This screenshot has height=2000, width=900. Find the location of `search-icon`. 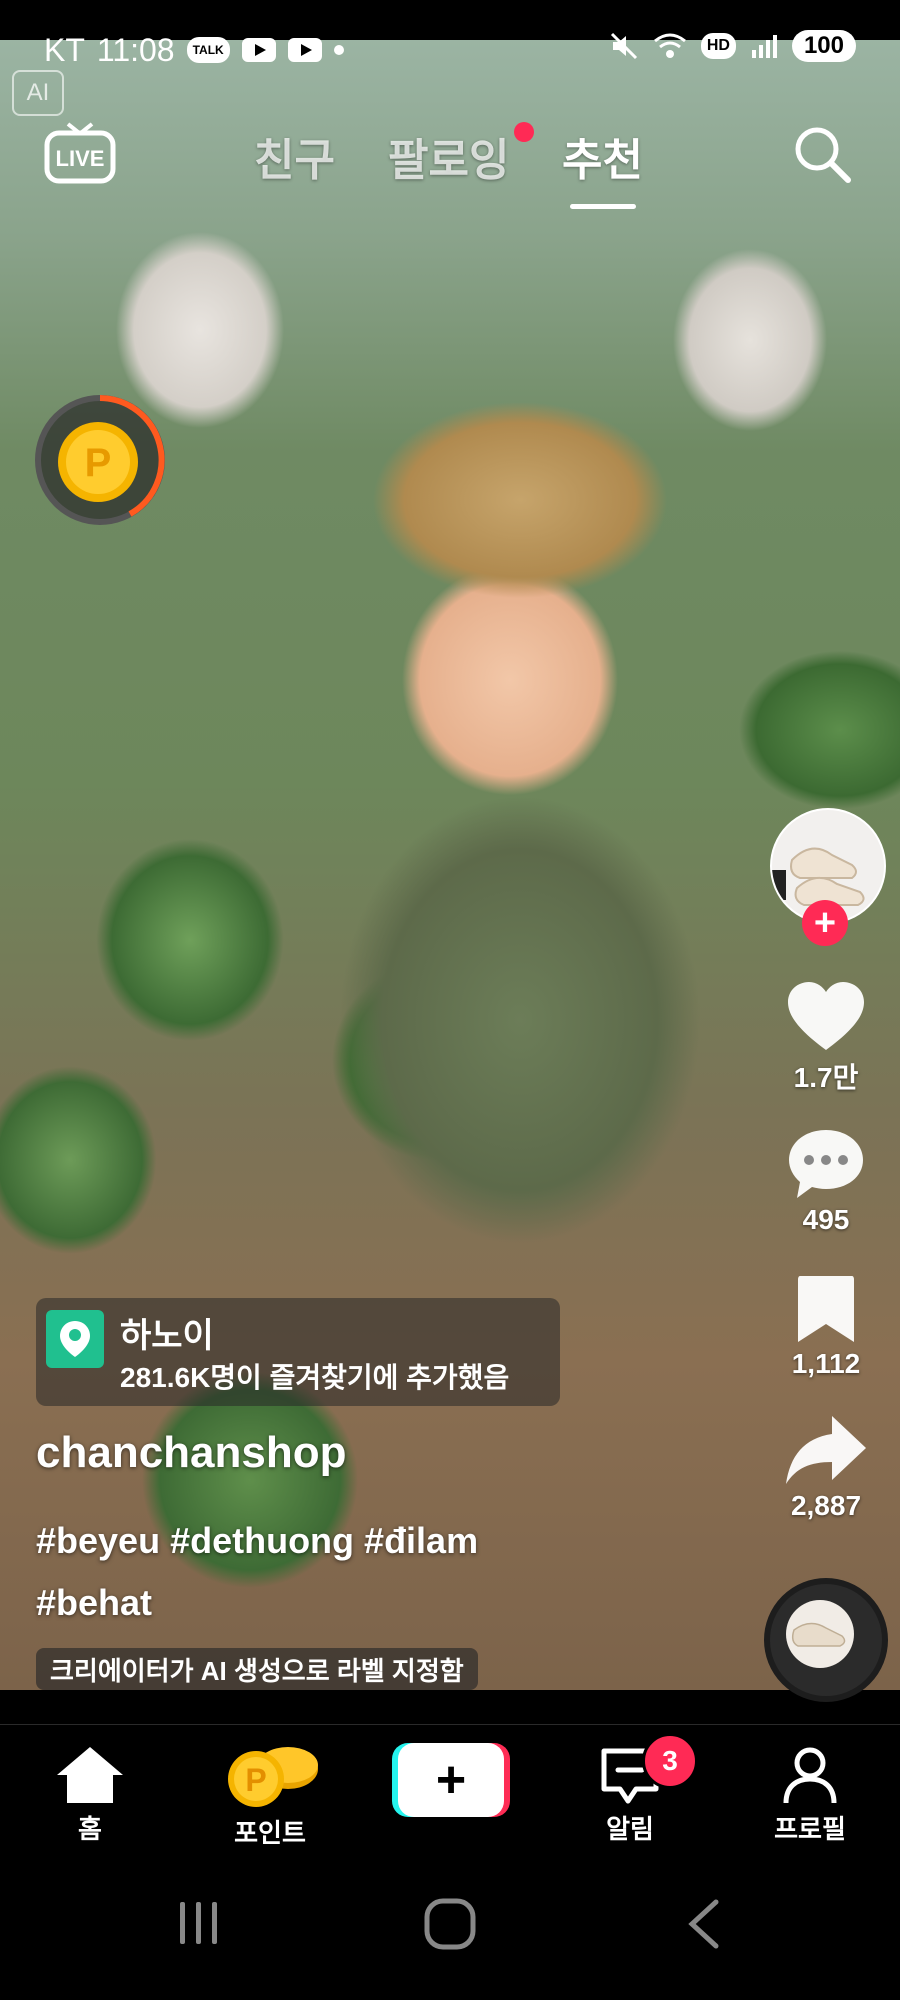

search-icon is located at coordinates (822, 154).